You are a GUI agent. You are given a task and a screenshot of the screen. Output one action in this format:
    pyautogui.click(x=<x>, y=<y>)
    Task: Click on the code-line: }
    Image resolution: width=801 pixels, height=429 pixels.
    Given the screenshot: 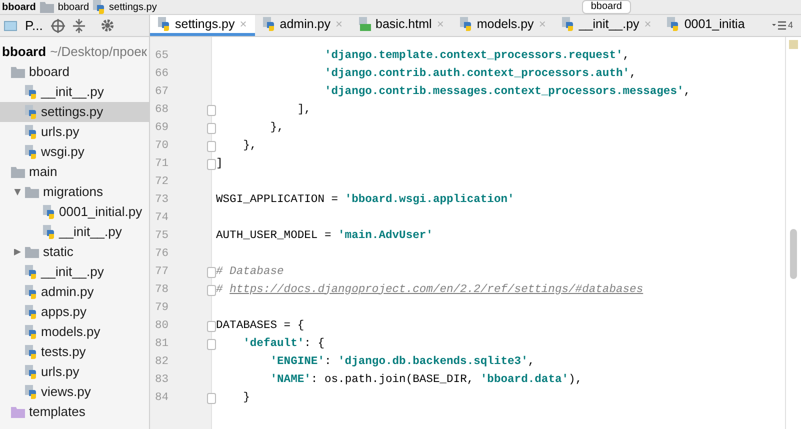 What is the action you would take?
    pyautogui.click(x=246, y=398)
    